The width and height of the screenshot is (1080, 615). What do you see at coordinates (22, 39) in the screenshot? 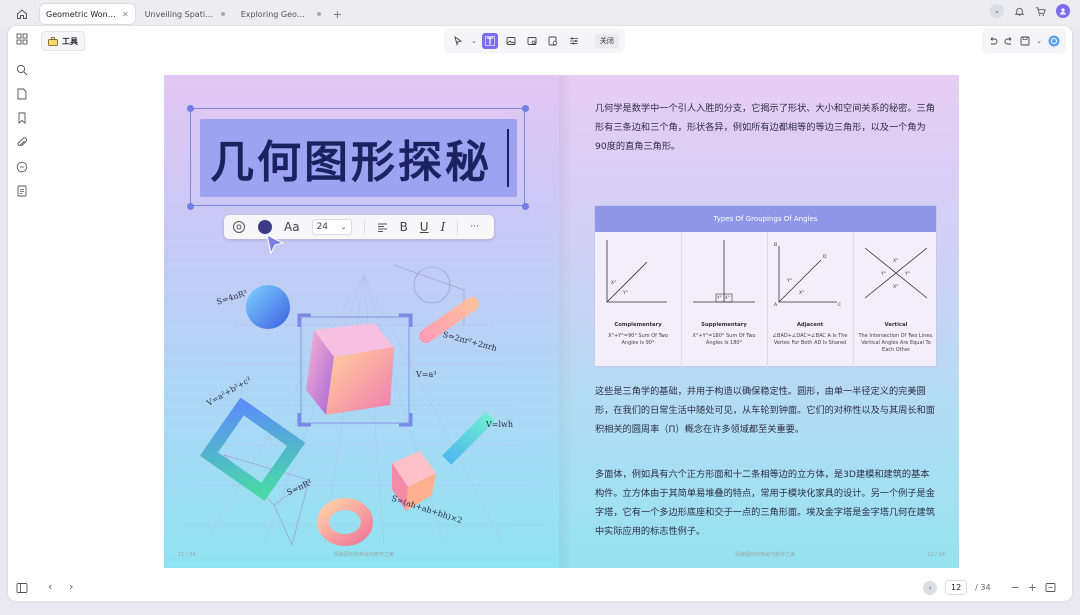
I see `thumbnails-icon` at bounding box center [22, 39].